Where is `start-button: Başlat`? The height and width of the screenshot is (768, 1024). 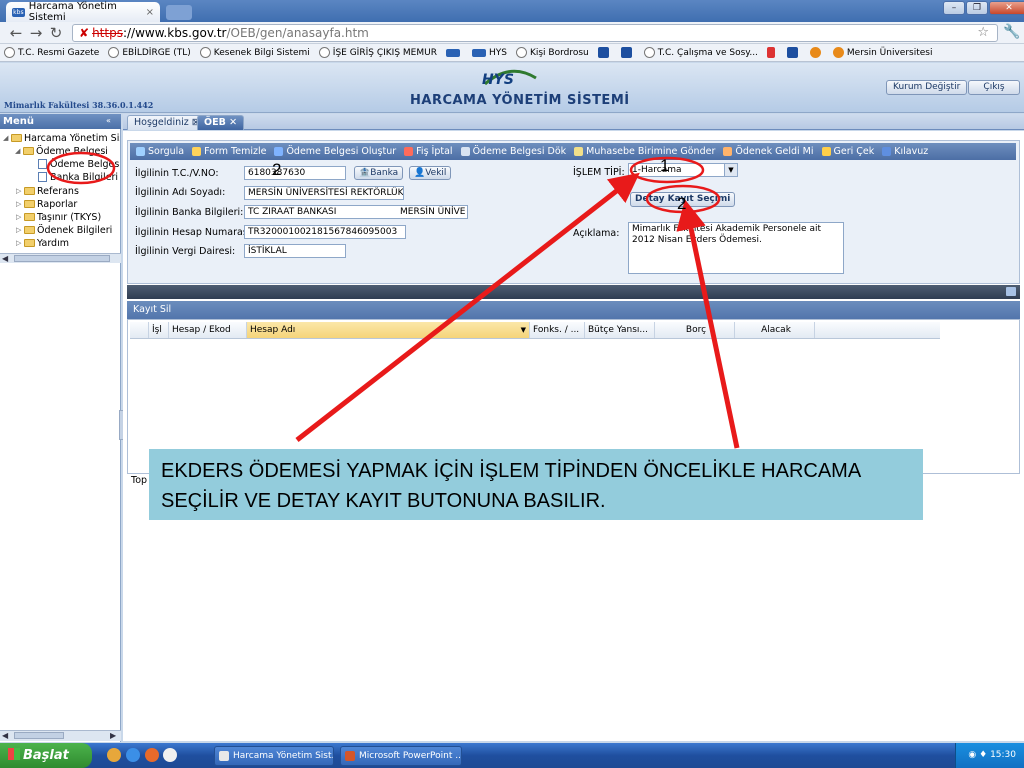 start-button: Başlat is located at coordinates (46, 755).